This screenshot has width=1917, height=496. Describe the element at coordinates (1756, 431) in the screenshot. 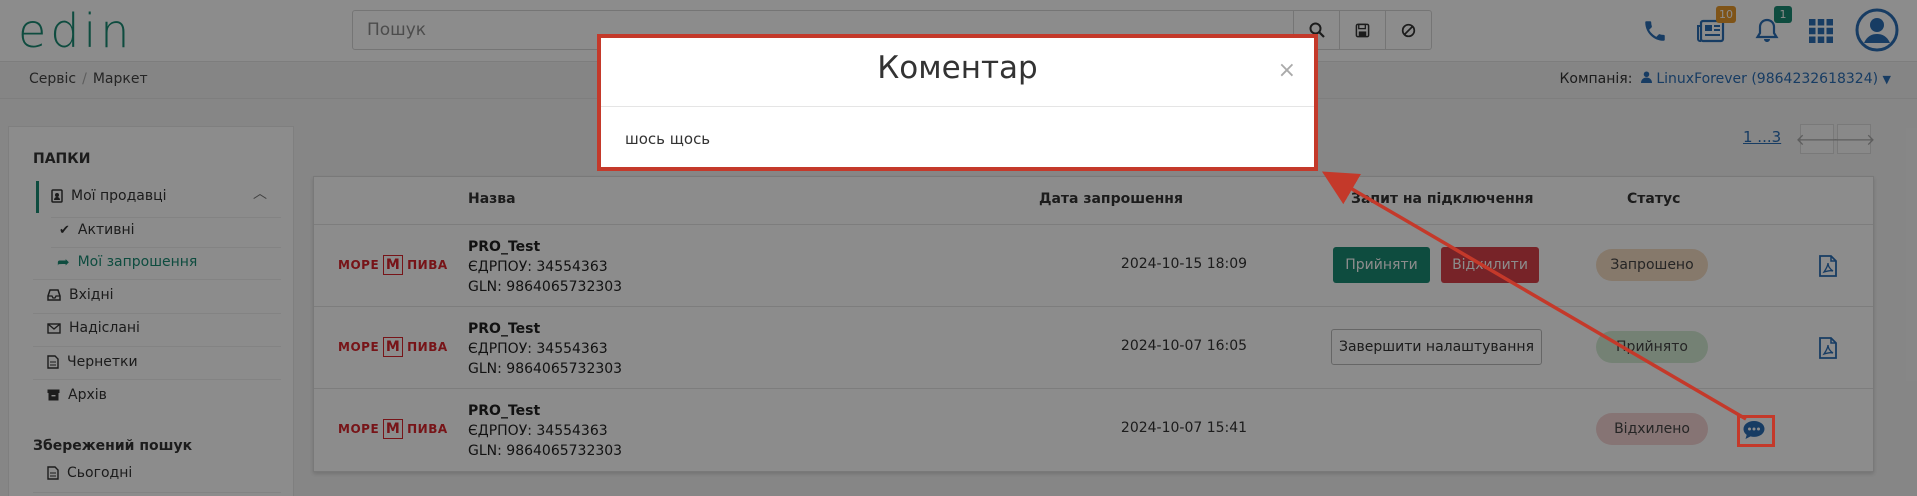

I see `highlight-box-annotation` at that location.